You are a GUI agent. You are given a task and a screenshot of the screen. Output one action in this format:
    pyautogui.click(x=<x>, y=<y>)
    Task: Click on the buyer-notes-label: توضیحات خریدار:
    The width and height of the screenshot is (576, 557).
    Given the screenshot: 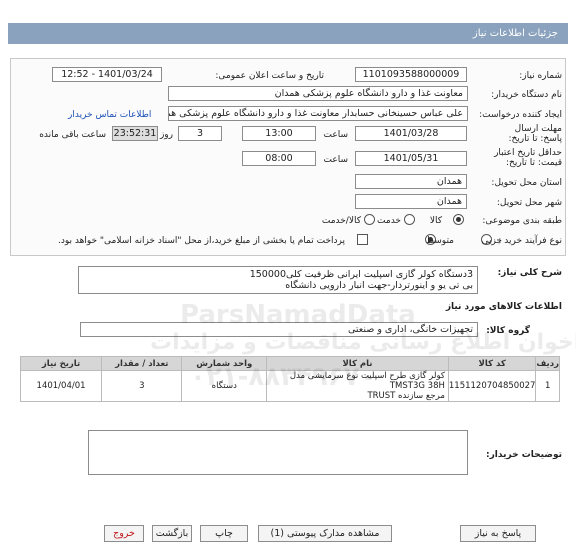 What is the action you would take?
    pyautogui.click(x=524, y=455)
    